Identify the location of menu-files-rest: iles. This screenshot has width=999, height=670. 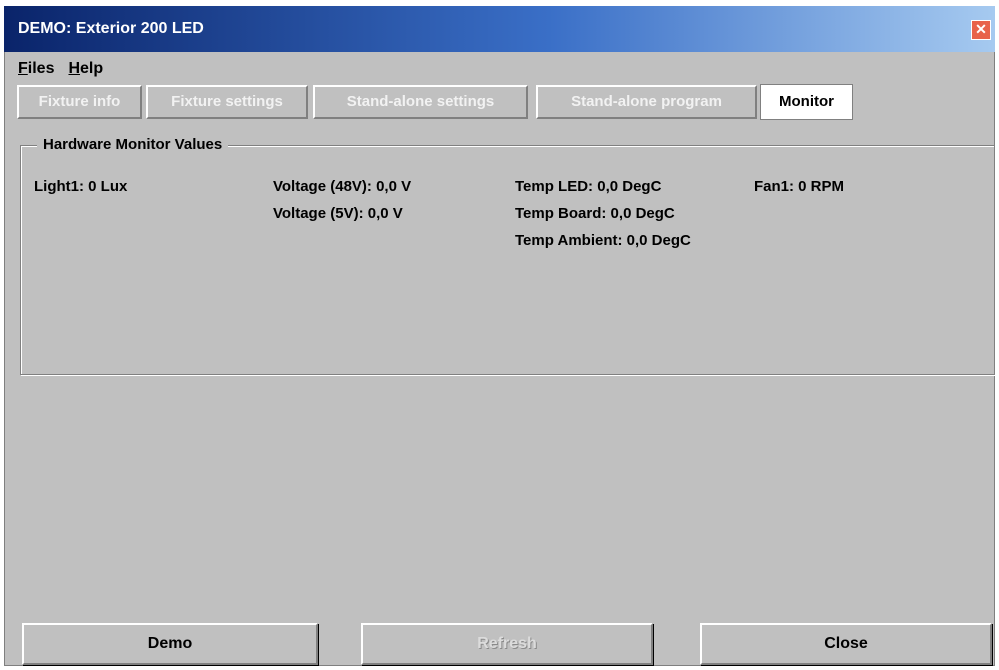
(41, 68).